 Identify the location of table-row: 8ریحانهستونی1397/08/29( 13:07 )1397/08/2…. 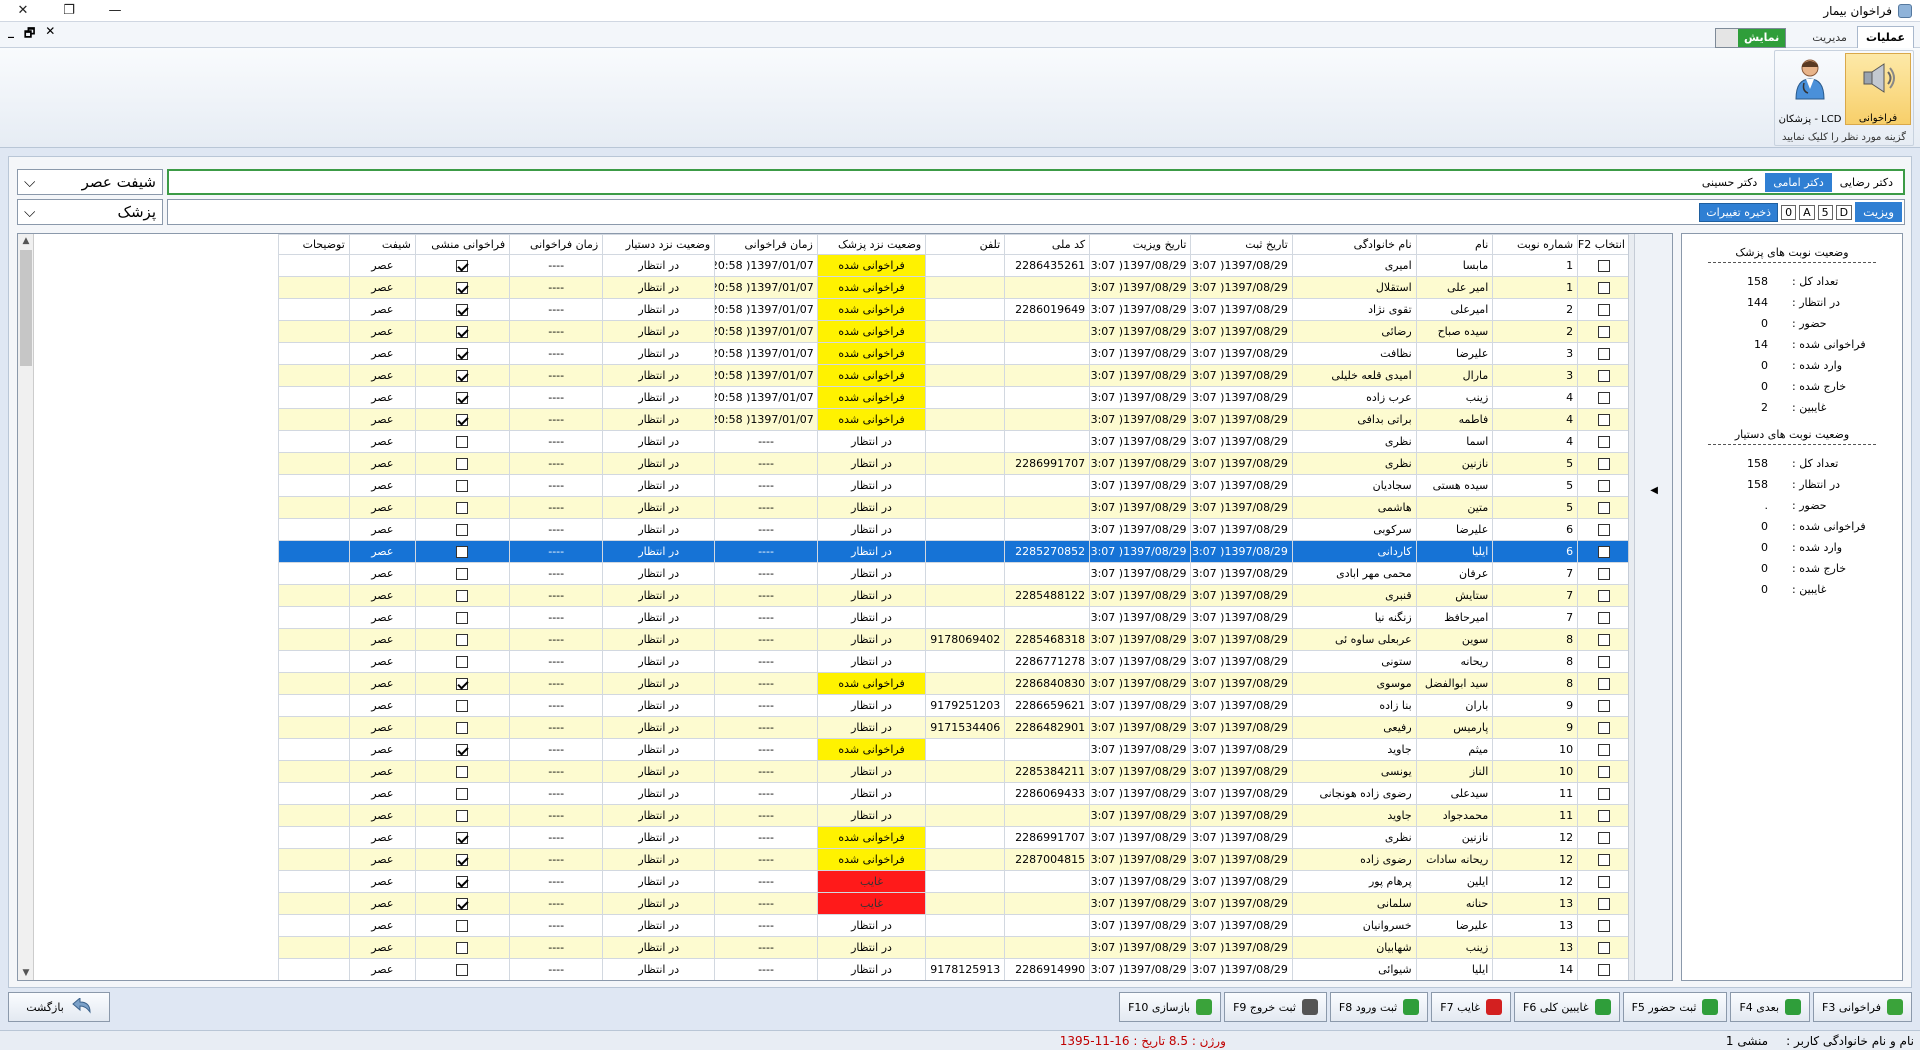
(954, 661).